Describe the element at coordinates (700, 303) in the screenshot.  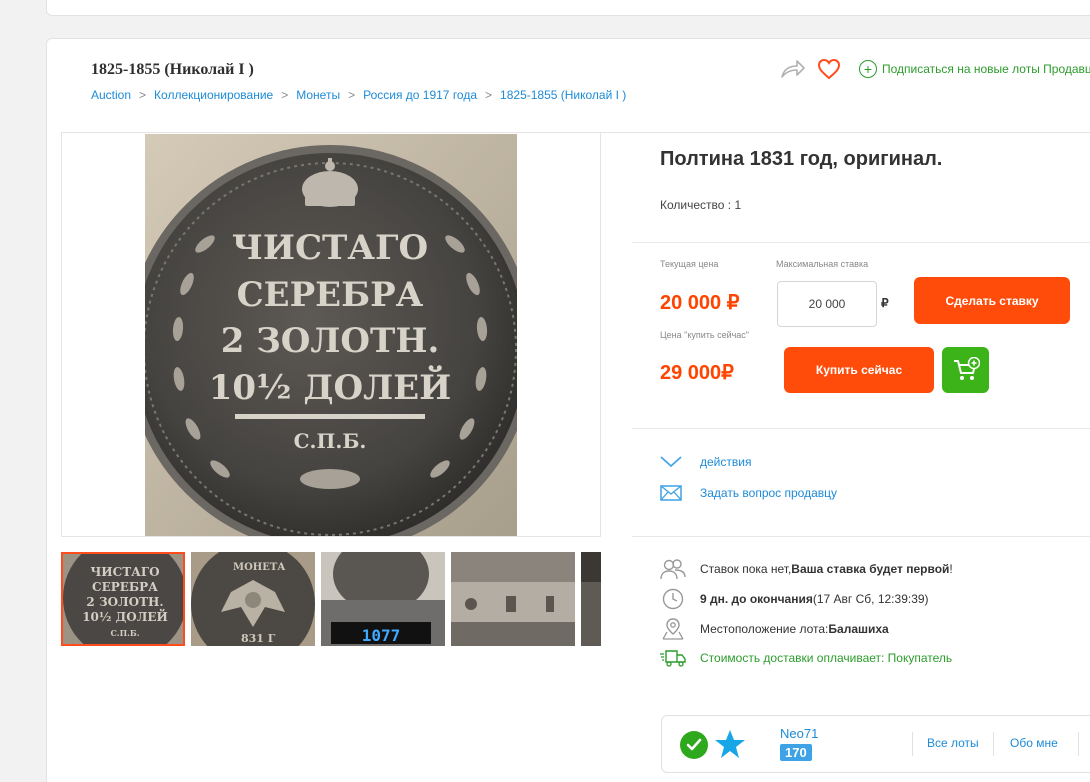
I see `current-price: 20 000 ₽` at that location.